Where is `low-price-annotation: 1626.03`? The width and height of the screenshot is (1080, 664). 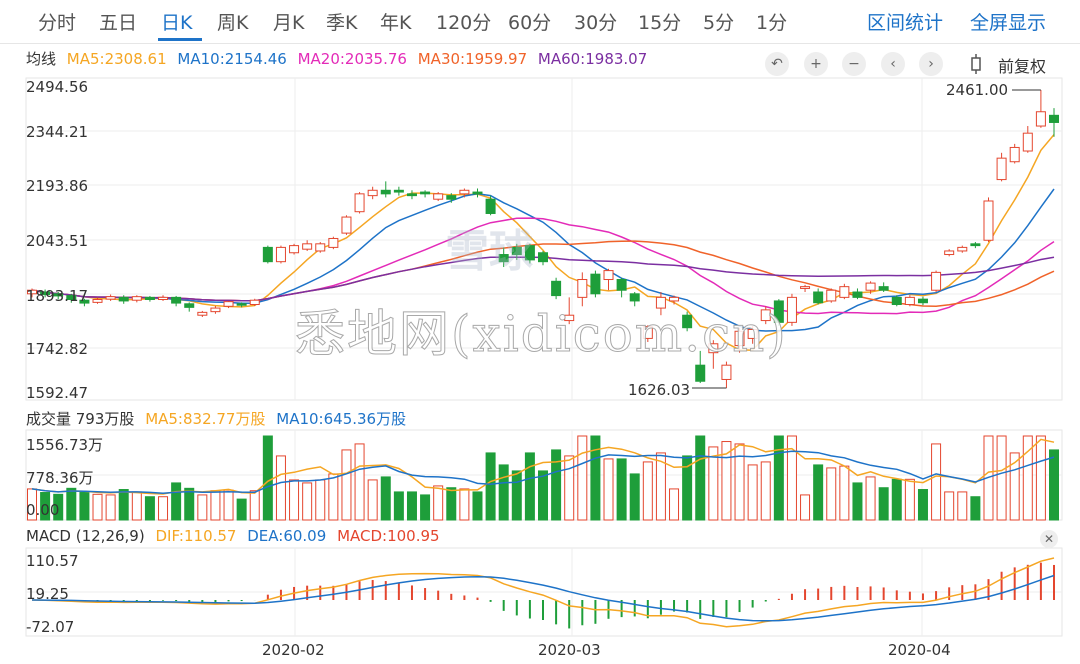 low-price-annotation: 1626.03 is located at coordinates (659, 390).